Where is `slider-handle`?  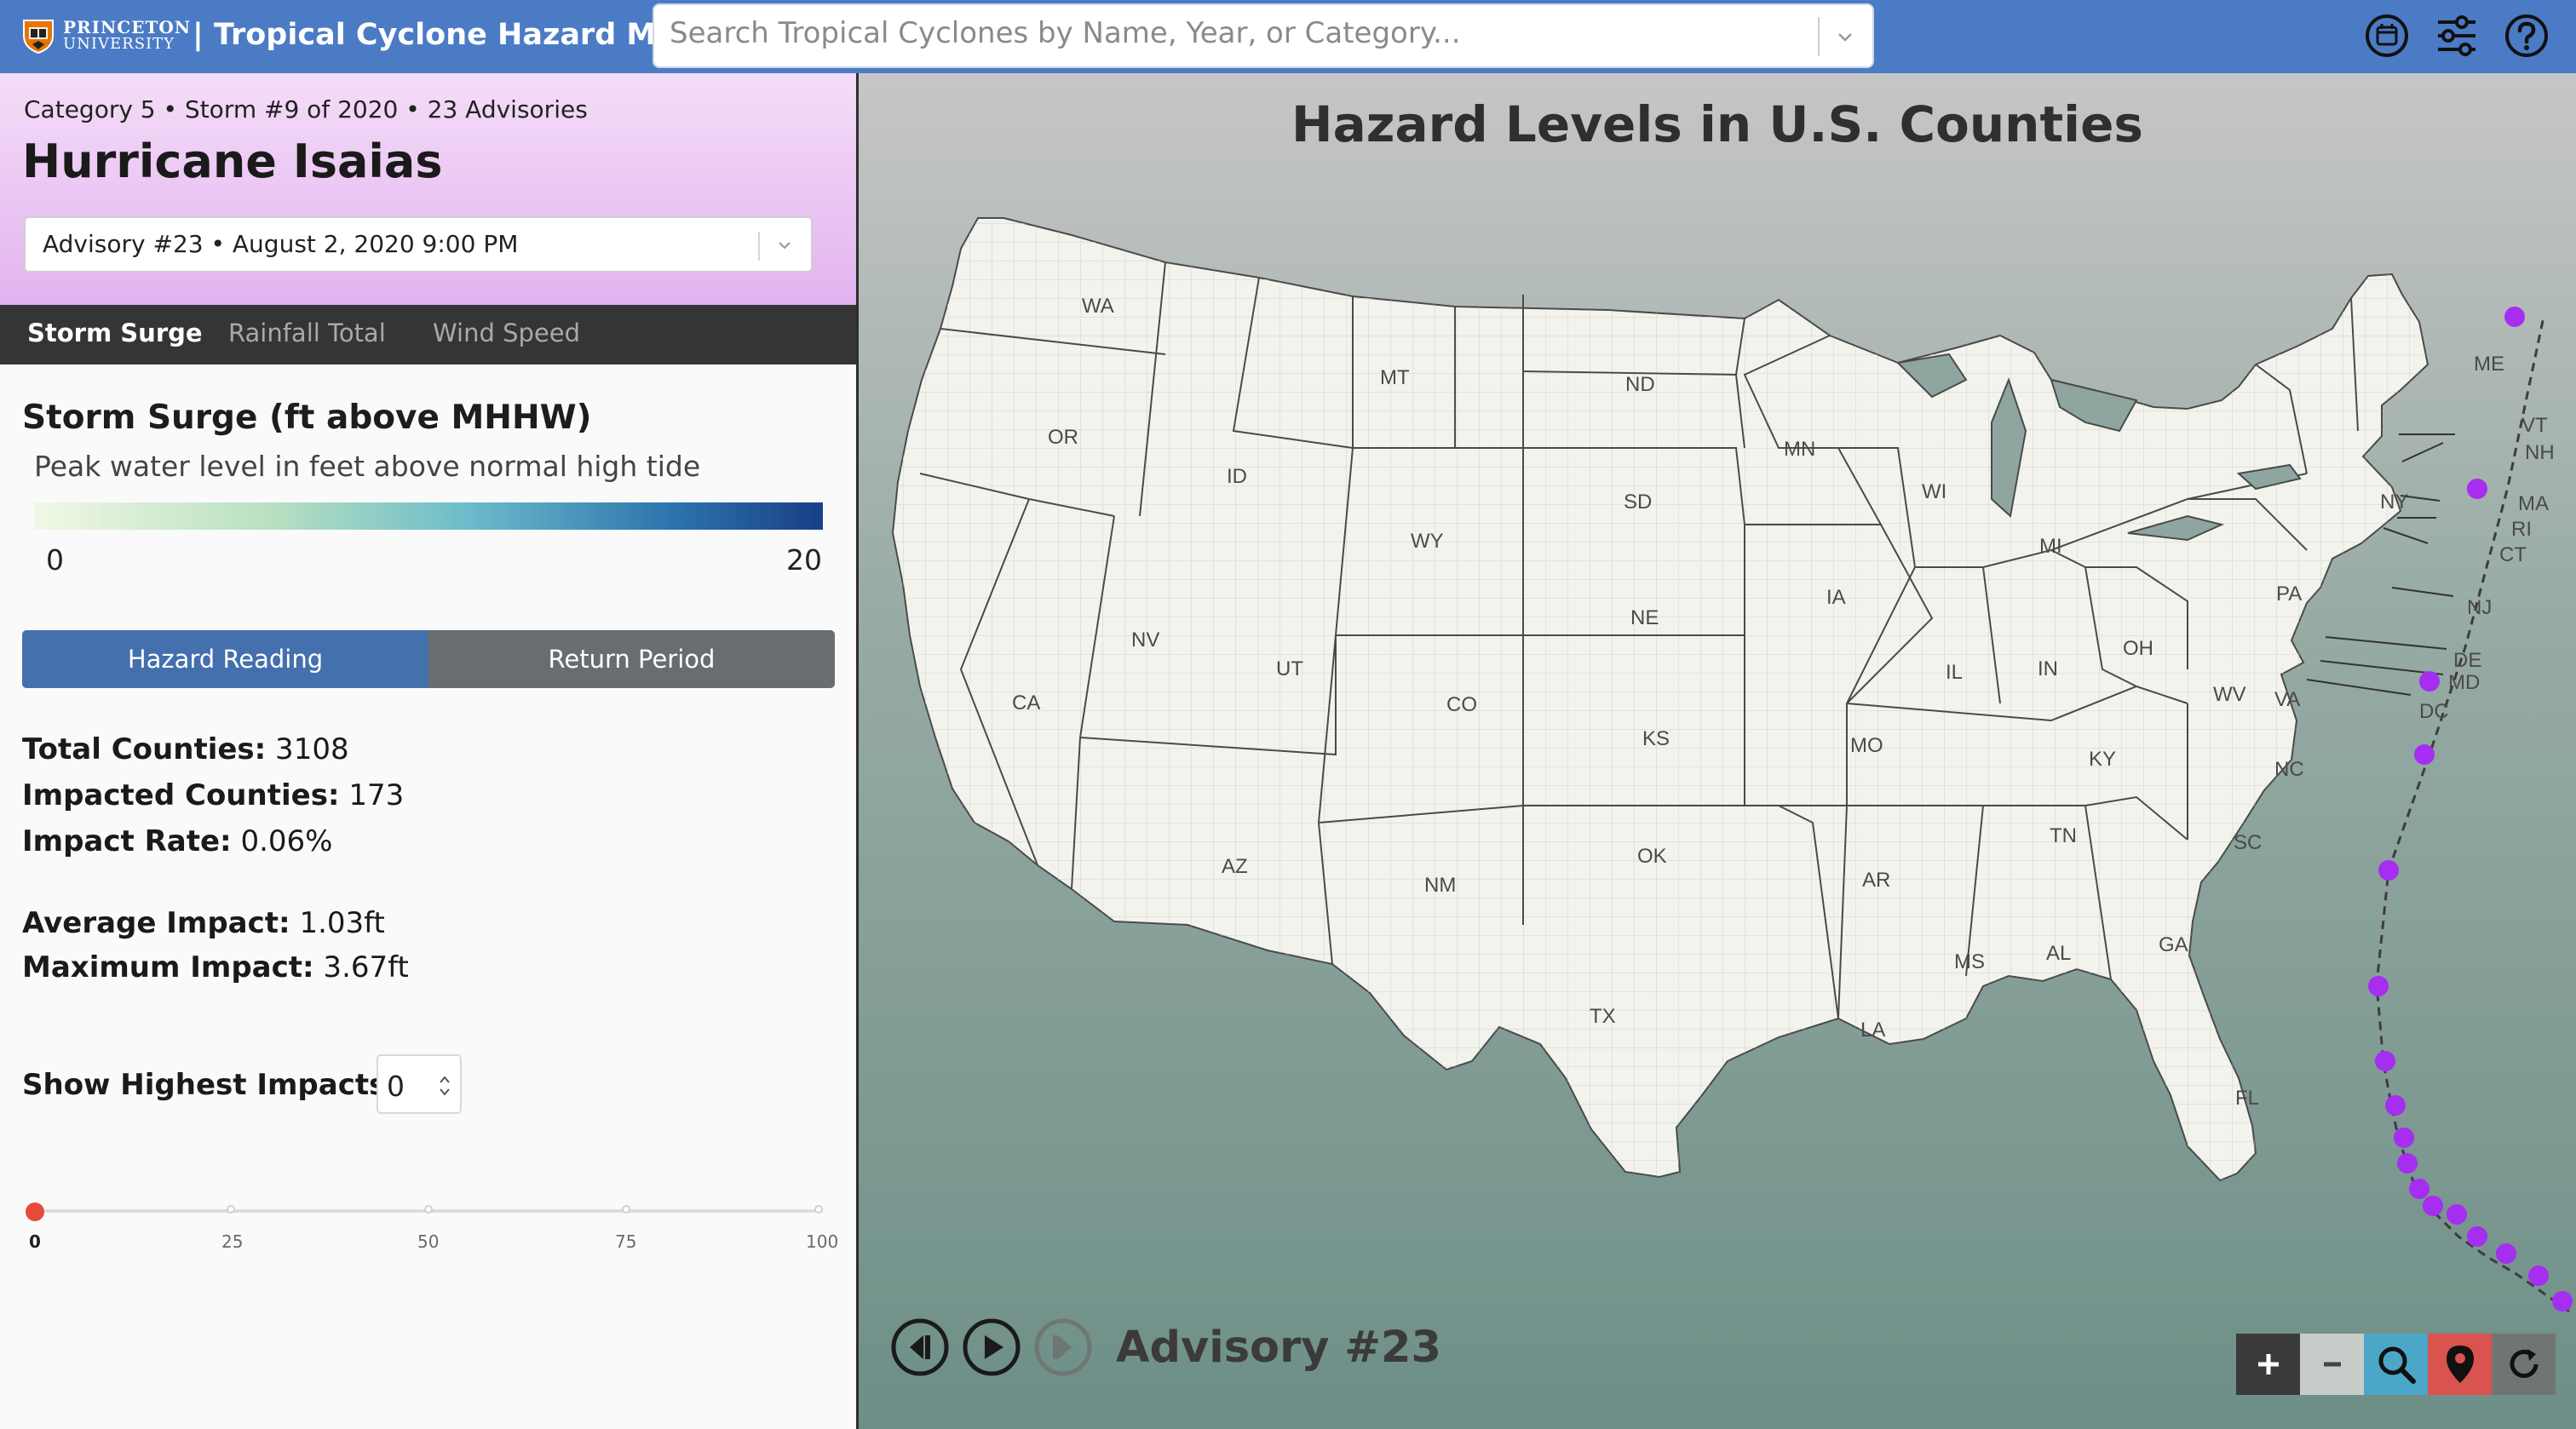 slider-handle is located at coordinates (35, 1211).